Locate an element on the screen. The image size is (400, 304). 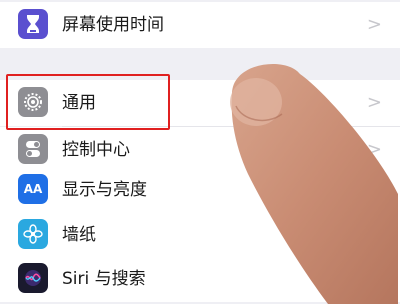
settings-row-label: 显示与亮度 is located at coordinates (104, 190).